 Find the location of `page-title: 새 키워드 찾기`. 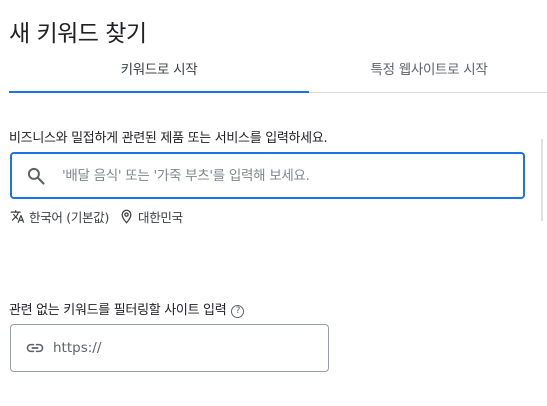

page-title: 새 키워드 찾기 is located at coordinates (78, 34).